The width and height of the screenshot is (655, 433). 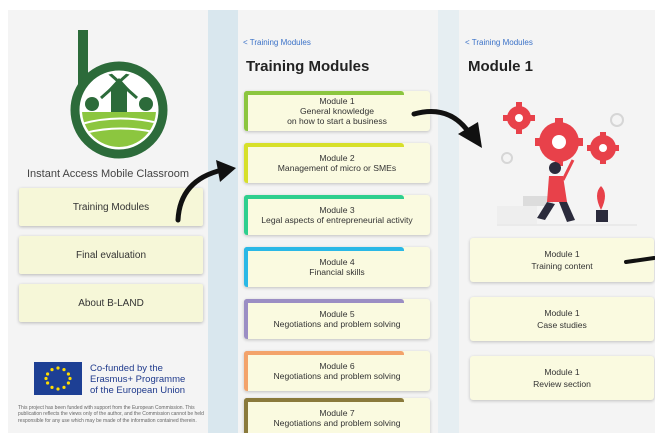 I want to click on page-title: Module 1, so click(x=501, y=66).